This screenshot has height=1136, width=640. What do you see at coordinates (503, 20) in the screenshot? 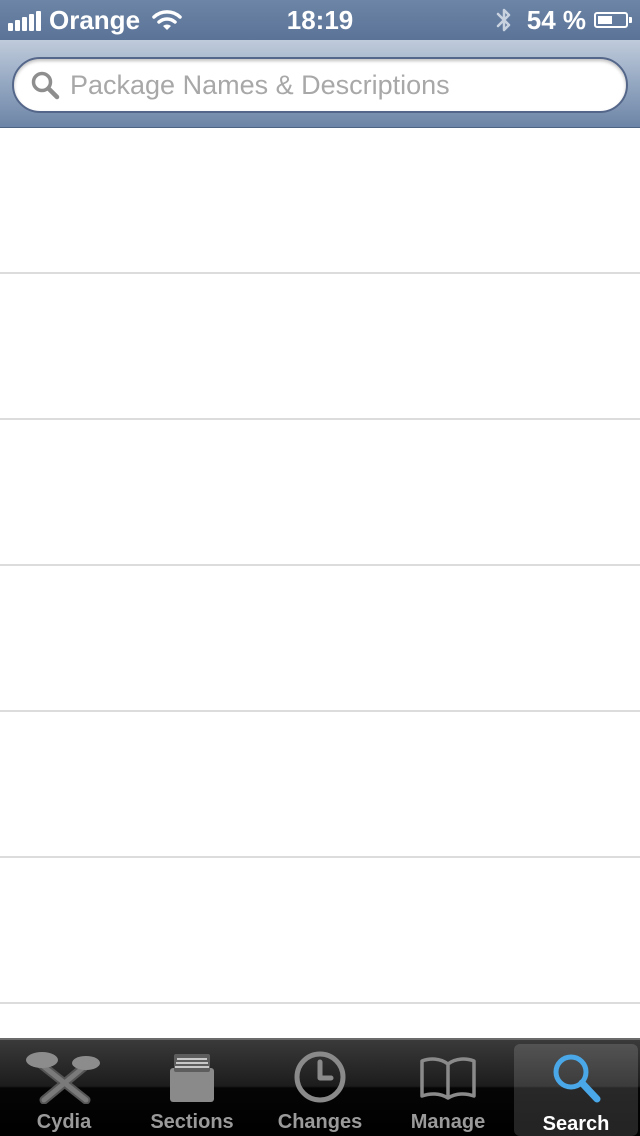
I see `bluetooth-icon` at bounding box center [503, 20].